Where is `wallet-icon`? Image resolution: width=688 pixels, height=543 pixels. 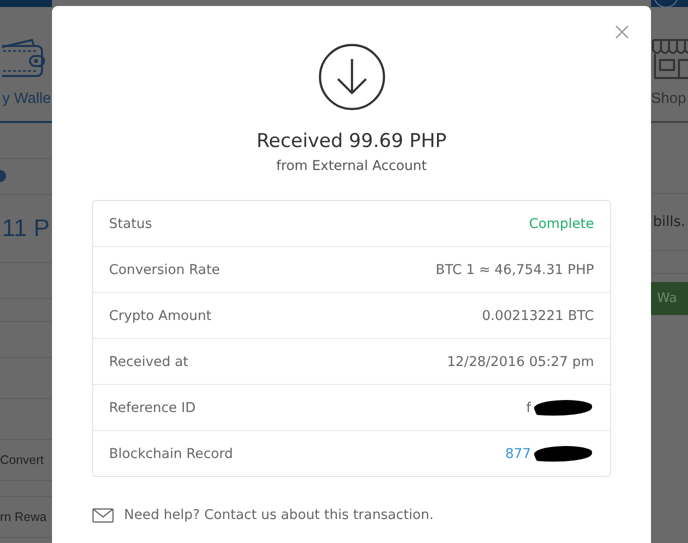
wallet-icon is located at coordinates (24, 57).